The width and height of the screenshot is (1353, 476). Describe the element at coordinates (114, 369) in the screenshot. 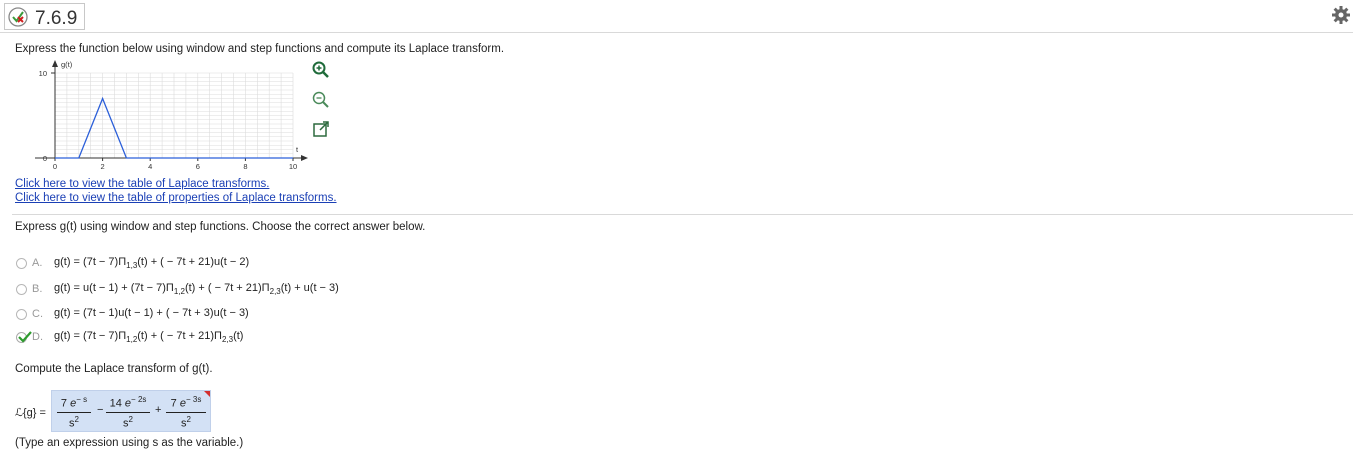

I see `part2-prompt: Compute the Laplace transform of g(t).` at that location.